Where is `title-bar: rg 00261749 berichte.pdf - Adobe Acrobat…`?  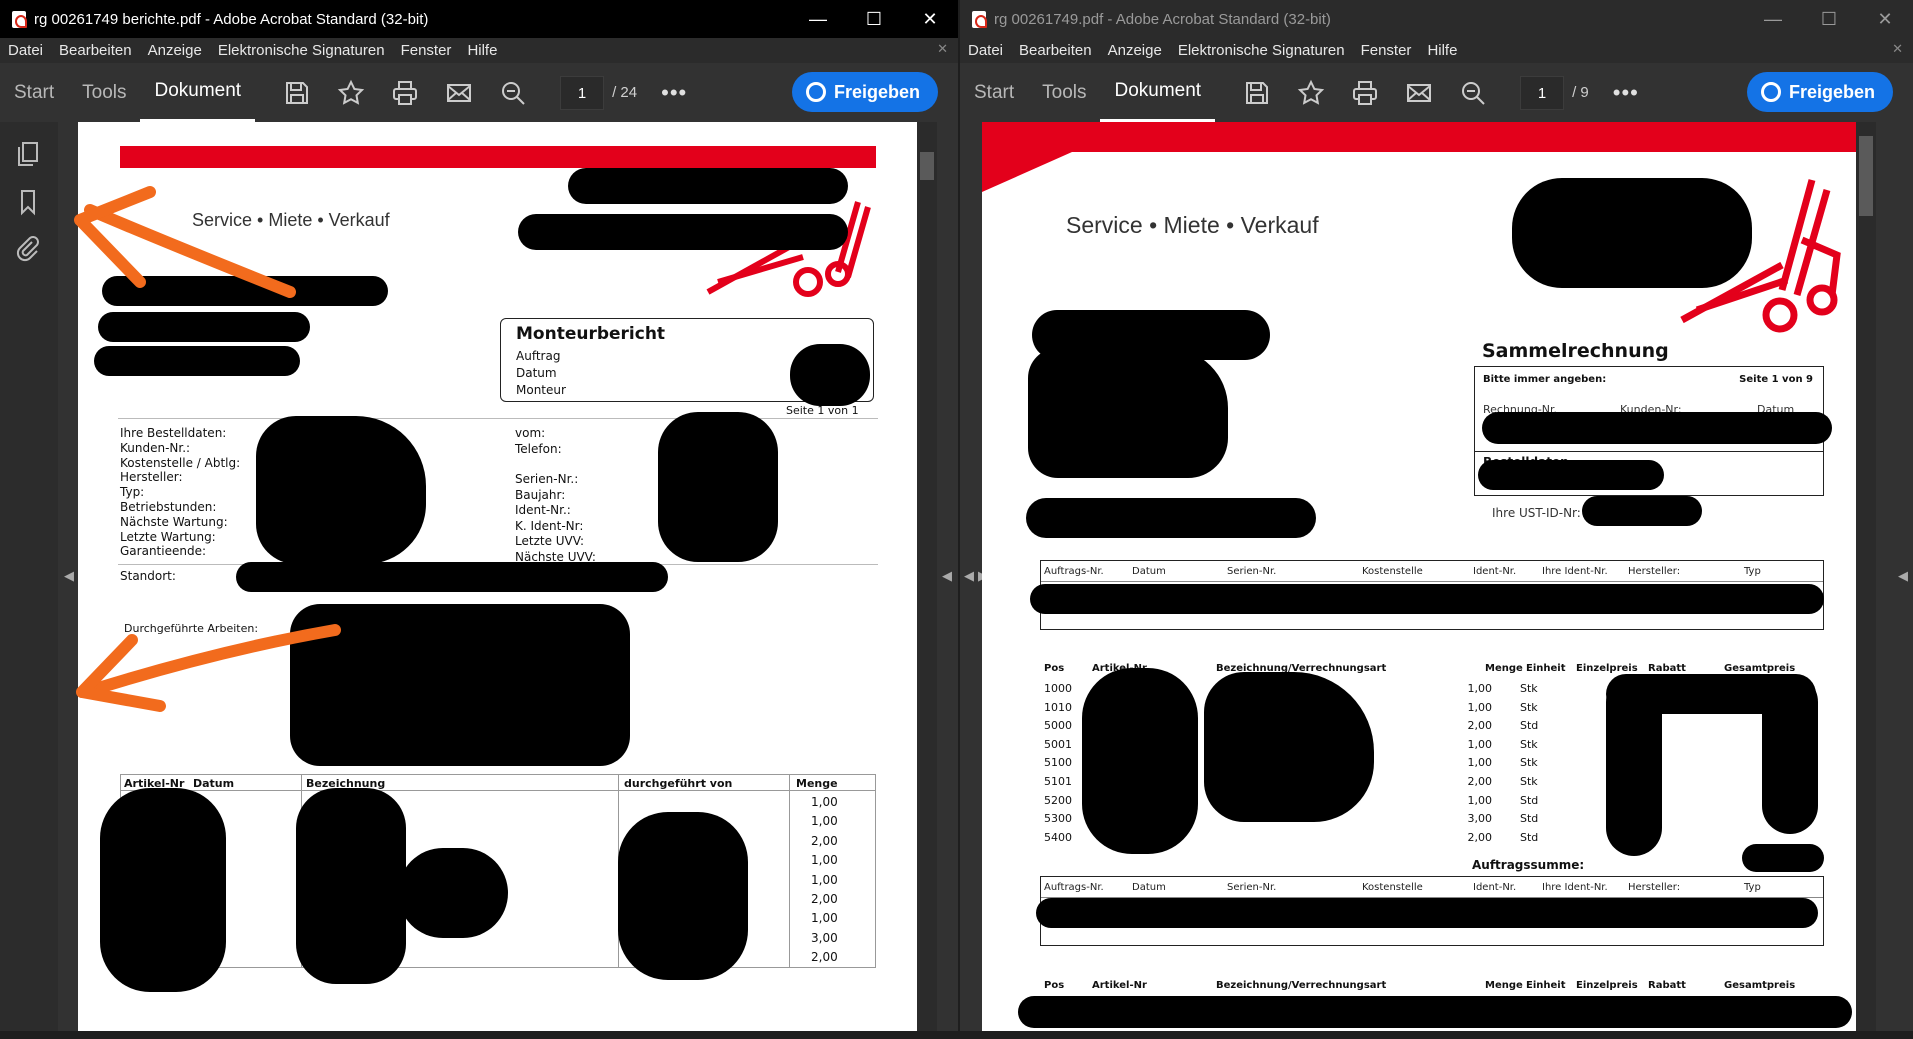
title-bar: rg 00261749 berichte.pdf - Adobe Acrobat… is located at coordinates (479, 19).